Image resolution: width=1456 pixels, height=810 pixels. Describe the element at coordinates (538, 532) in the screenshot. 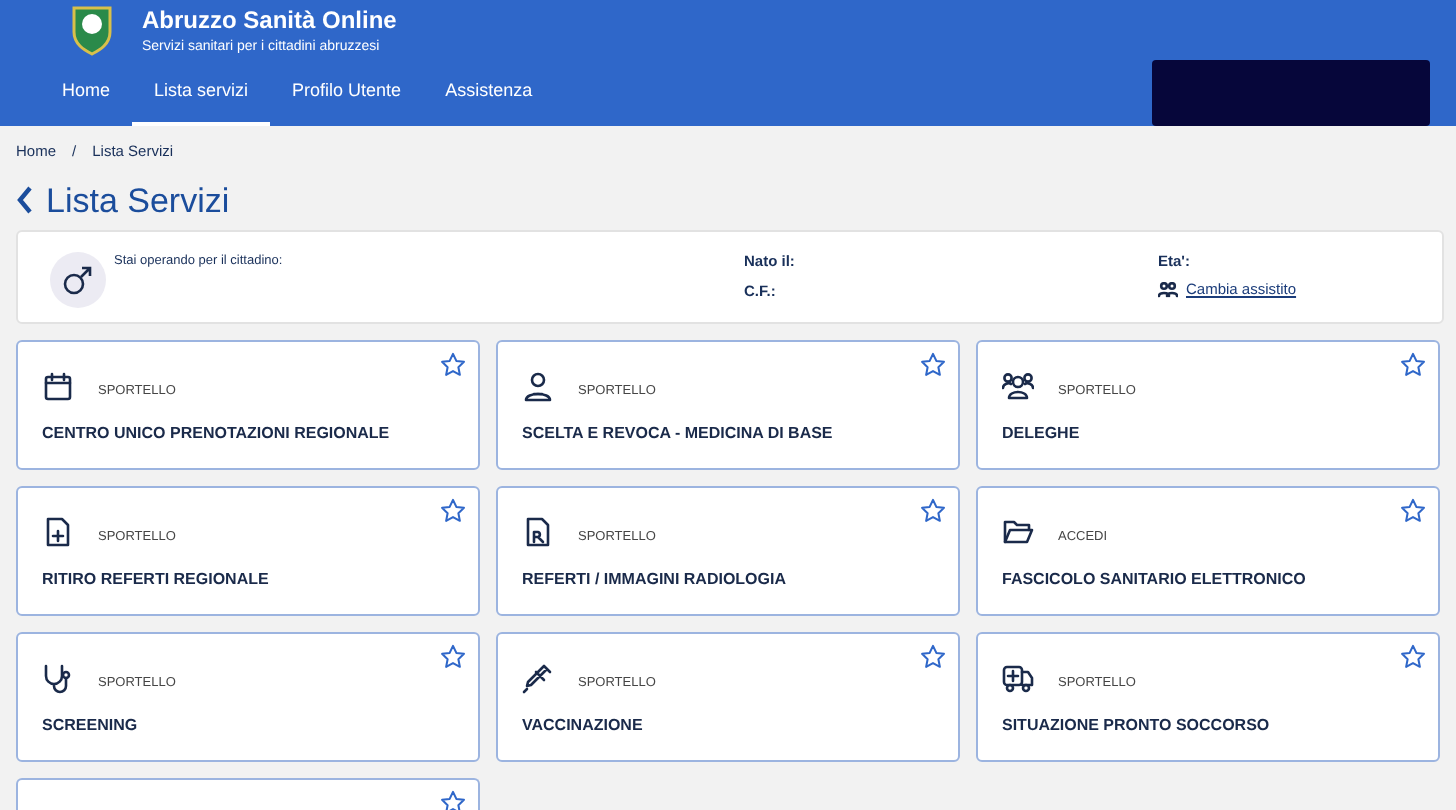

I see `prescription-document-icon` at that location.